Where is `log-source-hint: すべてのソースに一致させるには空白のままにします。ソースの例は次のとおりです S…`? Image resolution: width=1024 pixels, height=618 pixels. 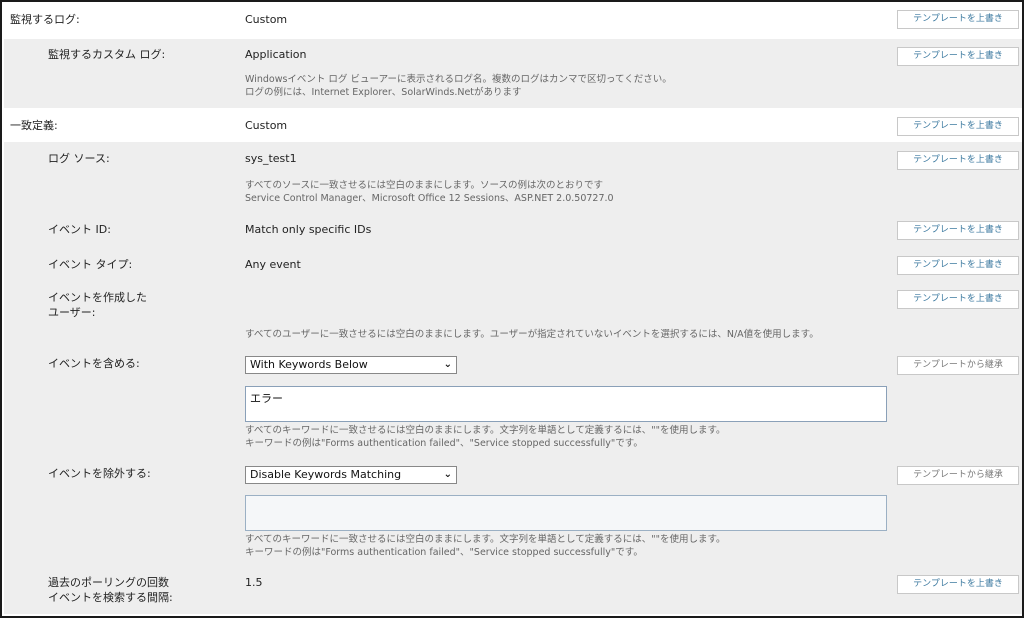 log-source-hint: すべてのソースに一致させるには空白のままにします。ソースの例は次のとおりです S… is located at coordinates (429, 192).